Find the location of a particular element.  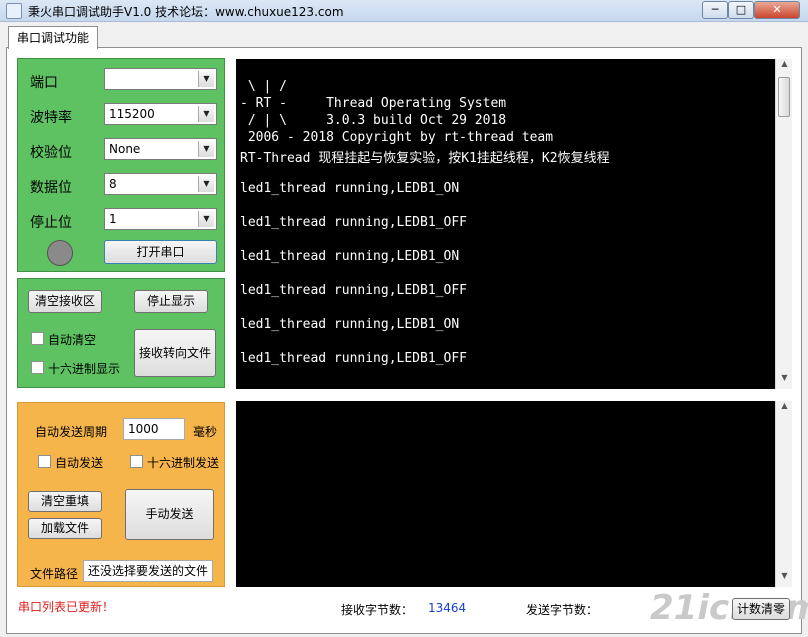

baud-select: 115200 ▼ is located at coordinates (160, 114).